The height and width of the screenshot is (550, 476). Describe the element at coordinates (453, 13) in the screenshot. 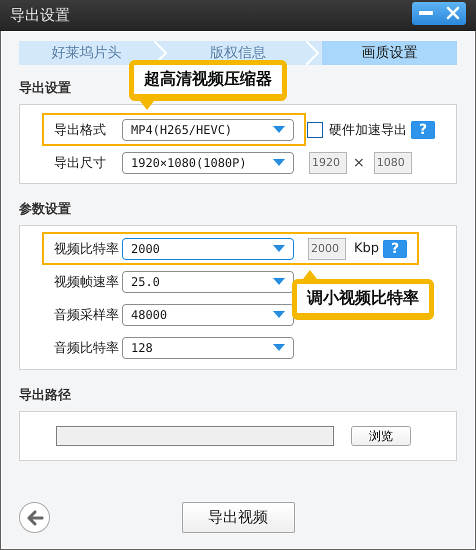

I see `close-icon` at that location.